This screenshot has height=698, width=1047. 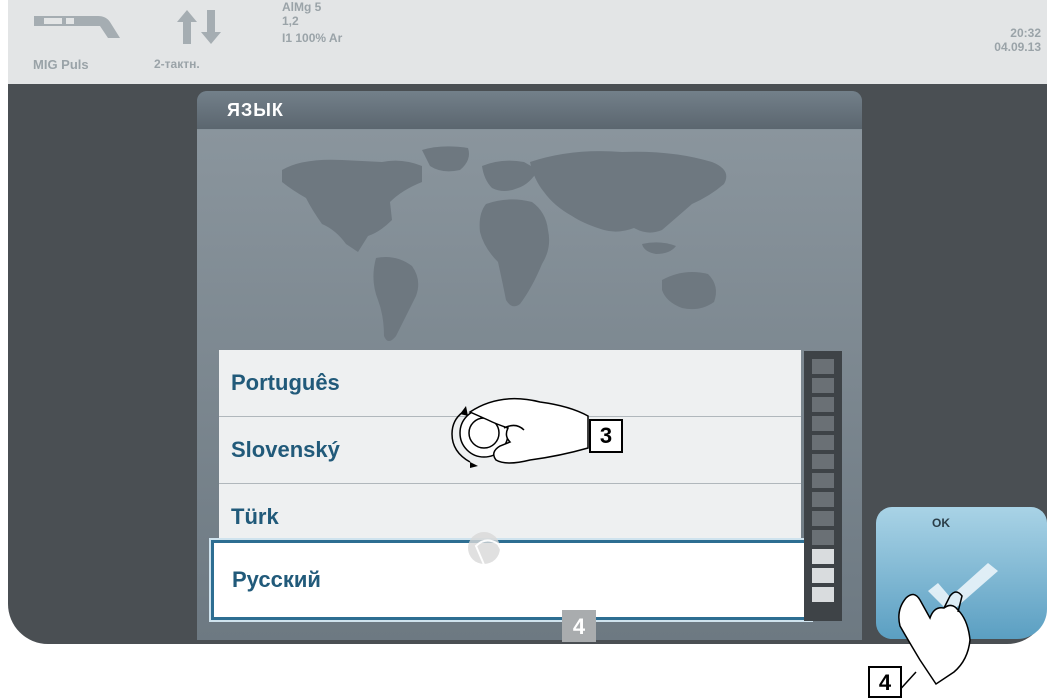 I want to click on tapping-hand-icon, so click(x=523, y=574).